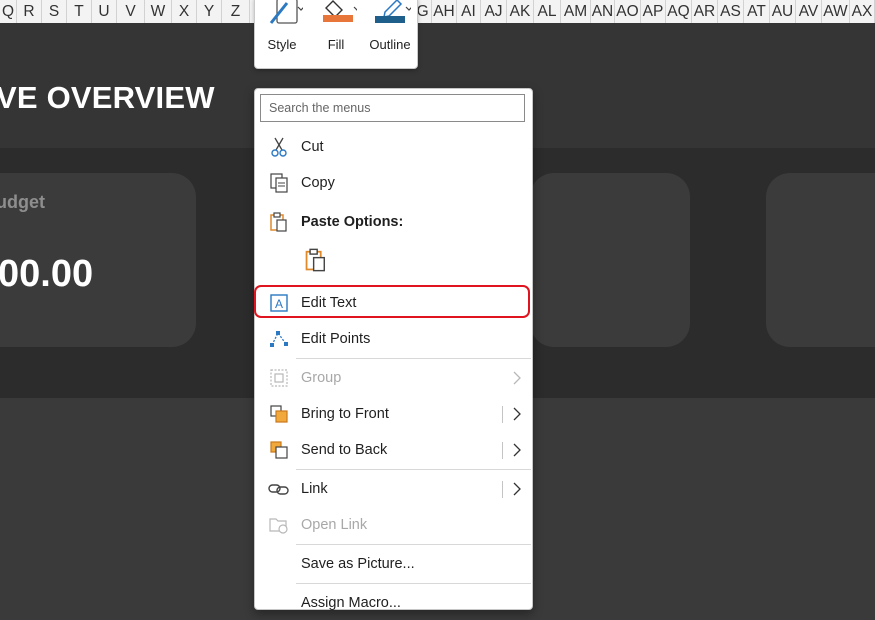 The image size is (875, 620). I want to click on menu-item-label: Link, so click(314, 489).